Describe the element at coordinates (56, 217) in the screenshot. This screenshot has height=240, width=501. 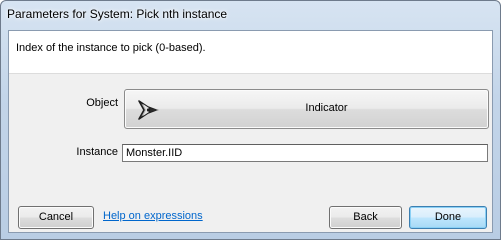
I see `cancel-button: Cancel` at that location.